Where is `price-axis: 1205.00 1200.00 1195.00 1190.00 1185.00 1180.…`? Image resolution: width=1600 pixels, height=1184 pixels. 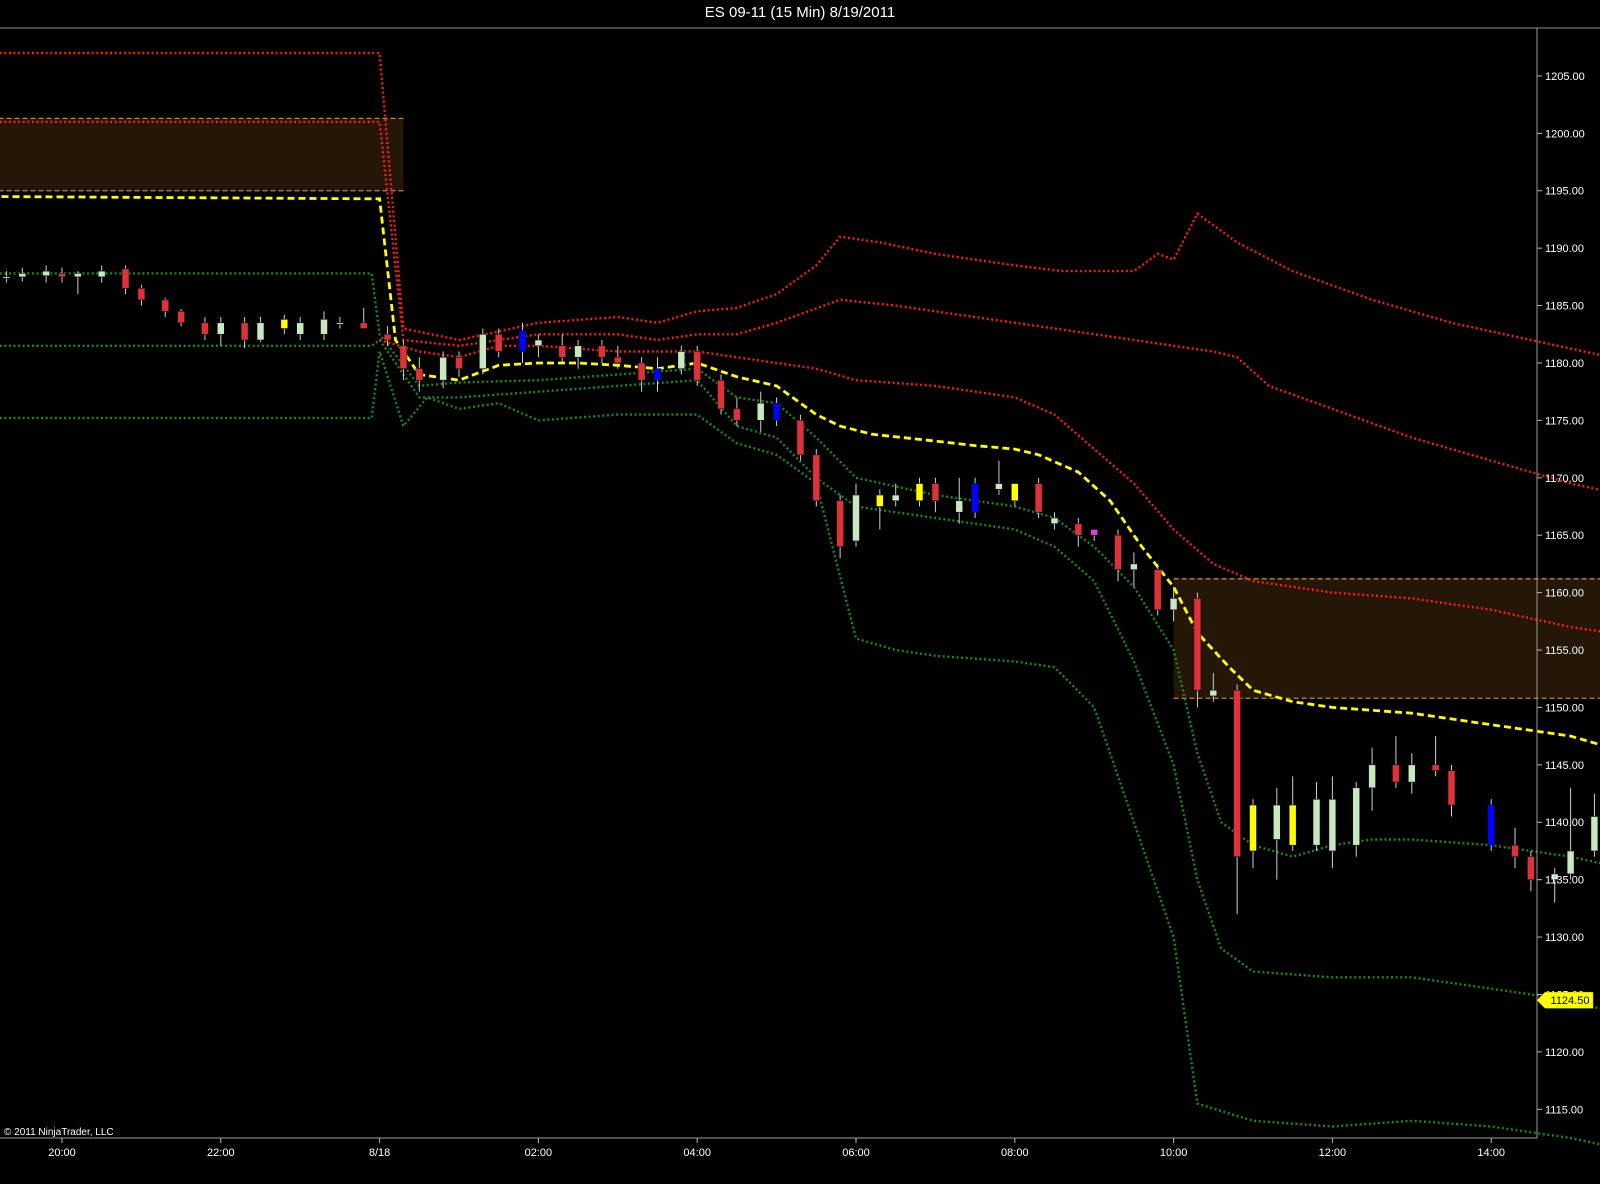 price-axis: 1205.00 1200.00 1195.00 1190.00 1185.00 1180.… is located at coordinates (1561, 593).